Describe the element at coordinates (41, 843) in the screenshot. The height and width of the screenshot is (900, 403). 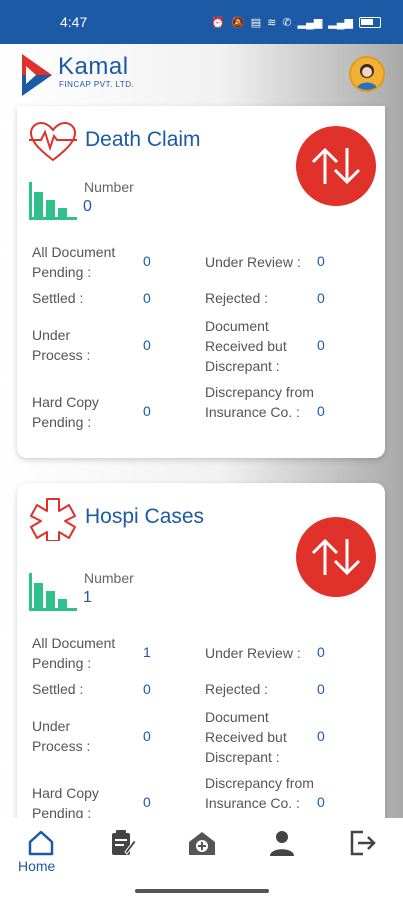
I see `home-icon` at that location.